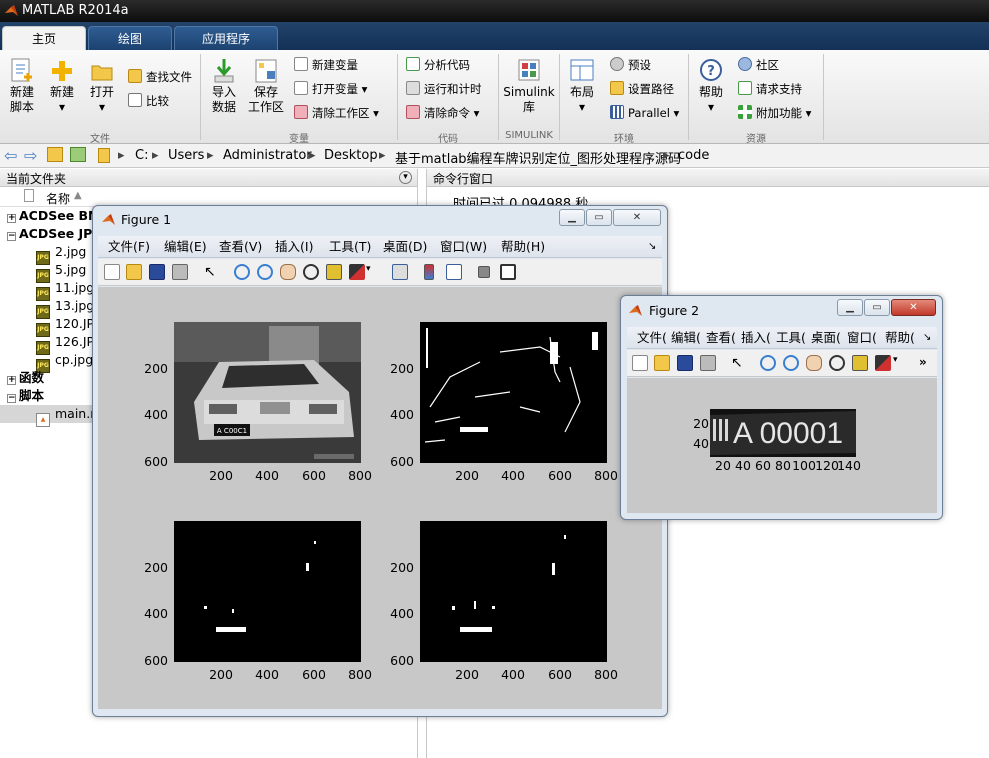  What do you see at coordinates (630, 65) in the screenshot?
I see `preferences-button: 预设` at bounding box center [630, 65].